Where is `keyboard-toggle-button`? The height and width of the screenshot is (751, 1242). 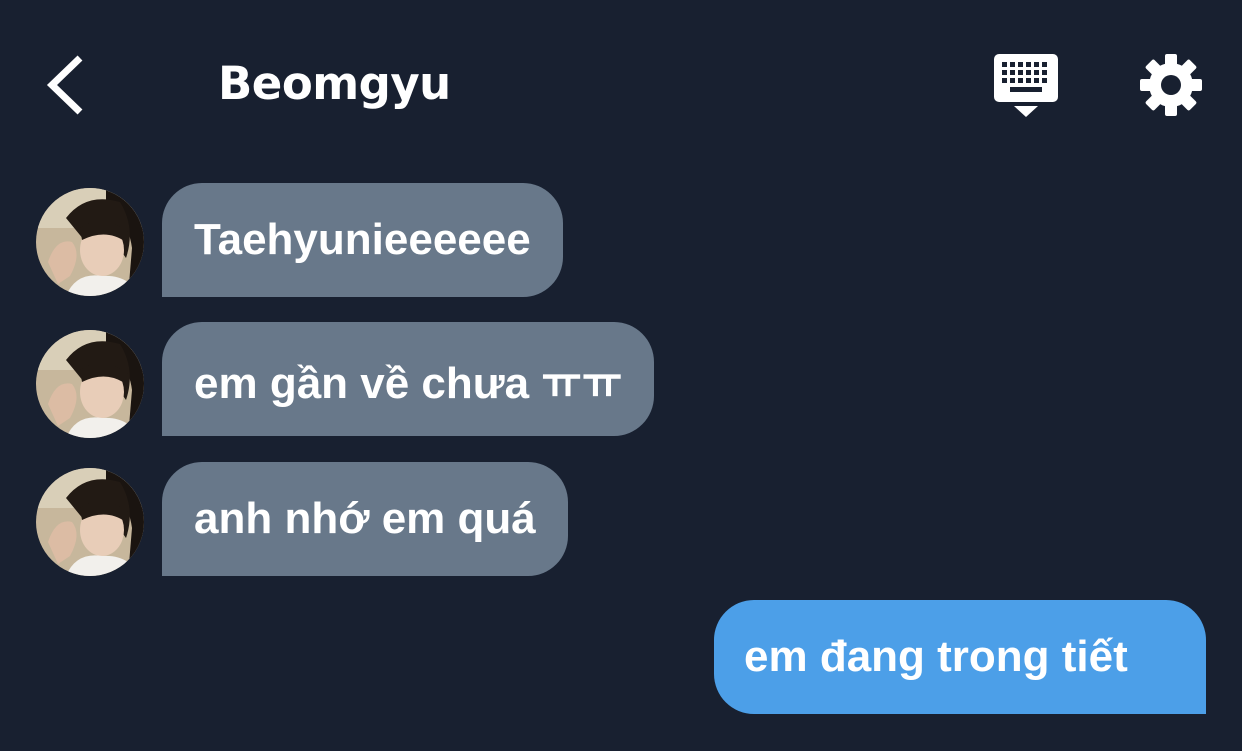
keyboard-toggle-button is located at coordinates (1026, 85).